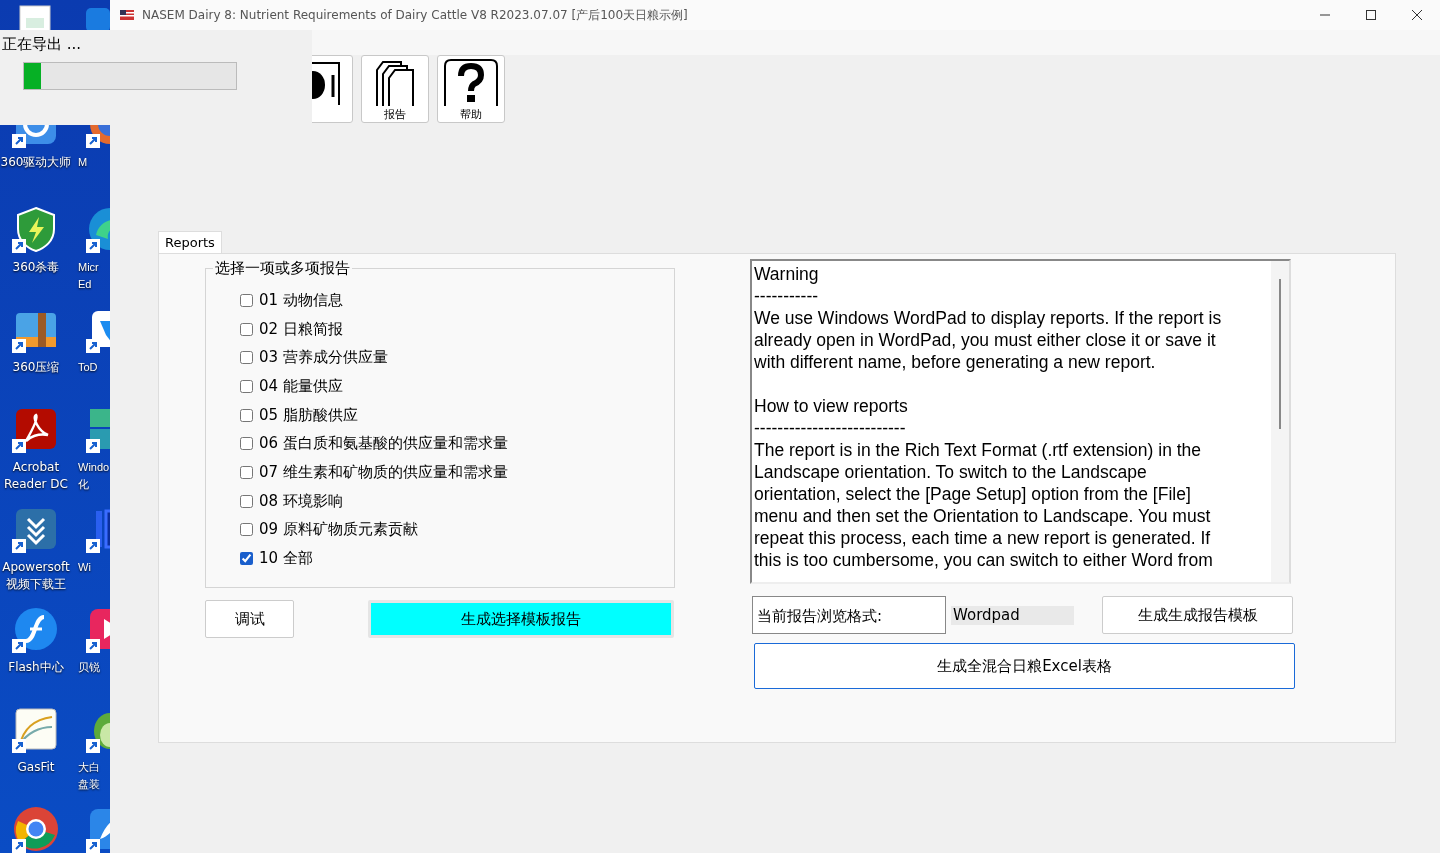 This screenshot has height=853, width=1440. What do you see at coordinates (1012, 615) in the screenshot?
I see `format-value: Wordpad` at bounding box center [1012, 615].